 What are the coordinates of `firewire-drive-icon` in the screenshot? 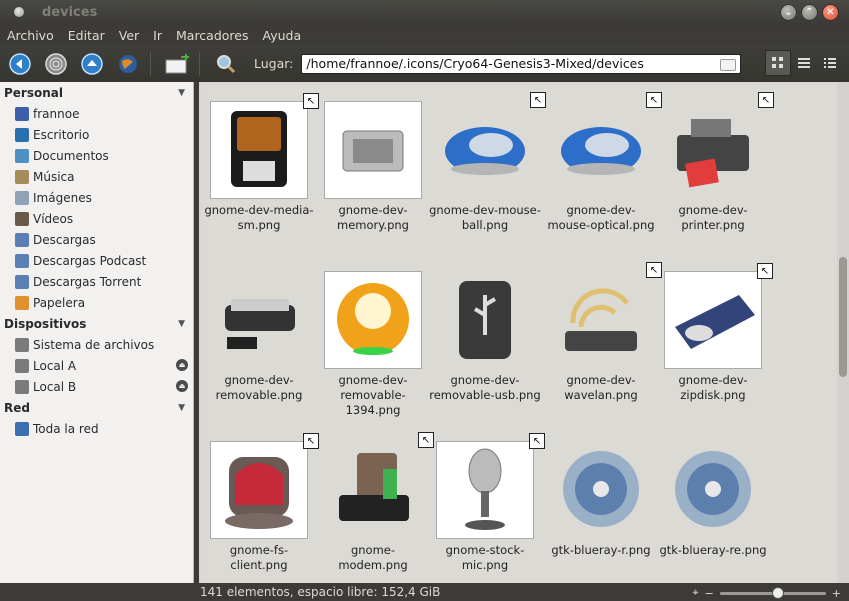 It's located at (373, 320).